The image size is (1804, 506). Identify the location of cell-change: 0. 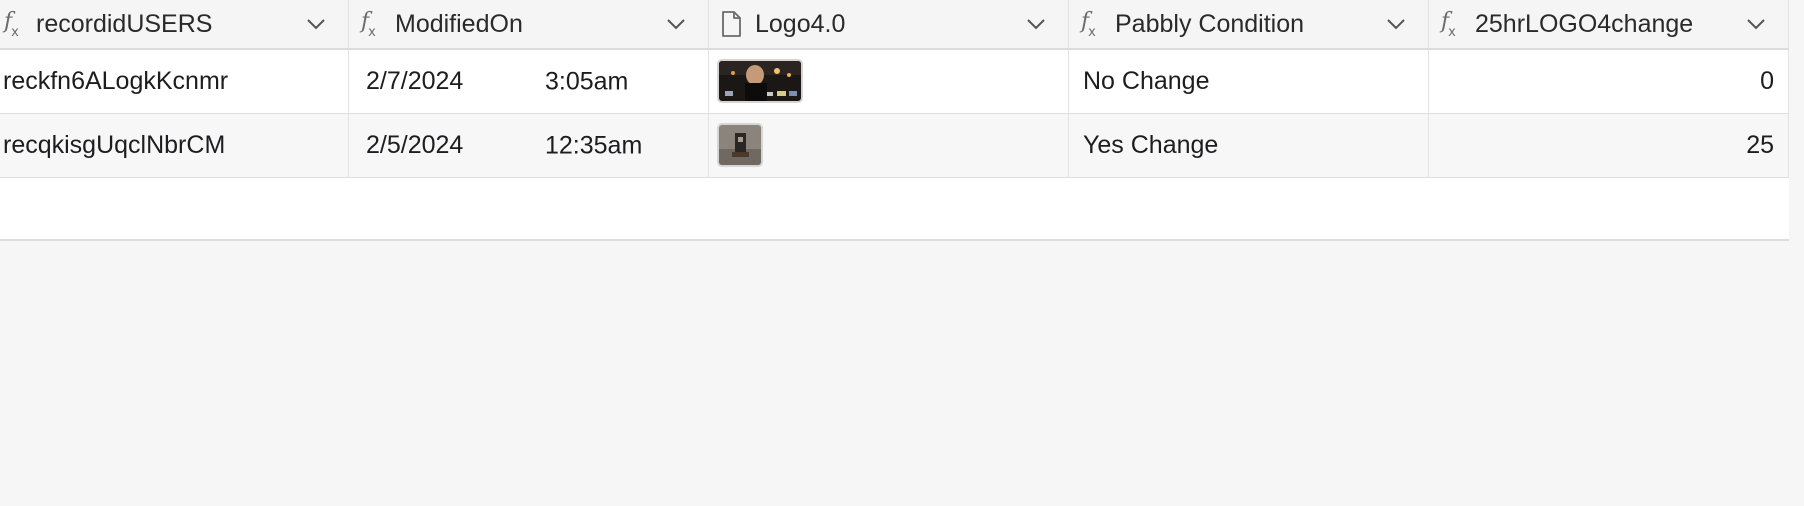
(1609, 81).